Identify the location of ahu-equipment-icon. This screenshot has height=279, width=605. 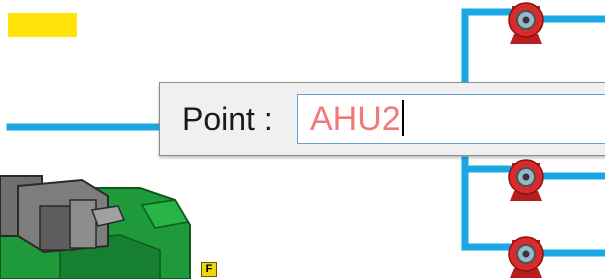
(95, 227).